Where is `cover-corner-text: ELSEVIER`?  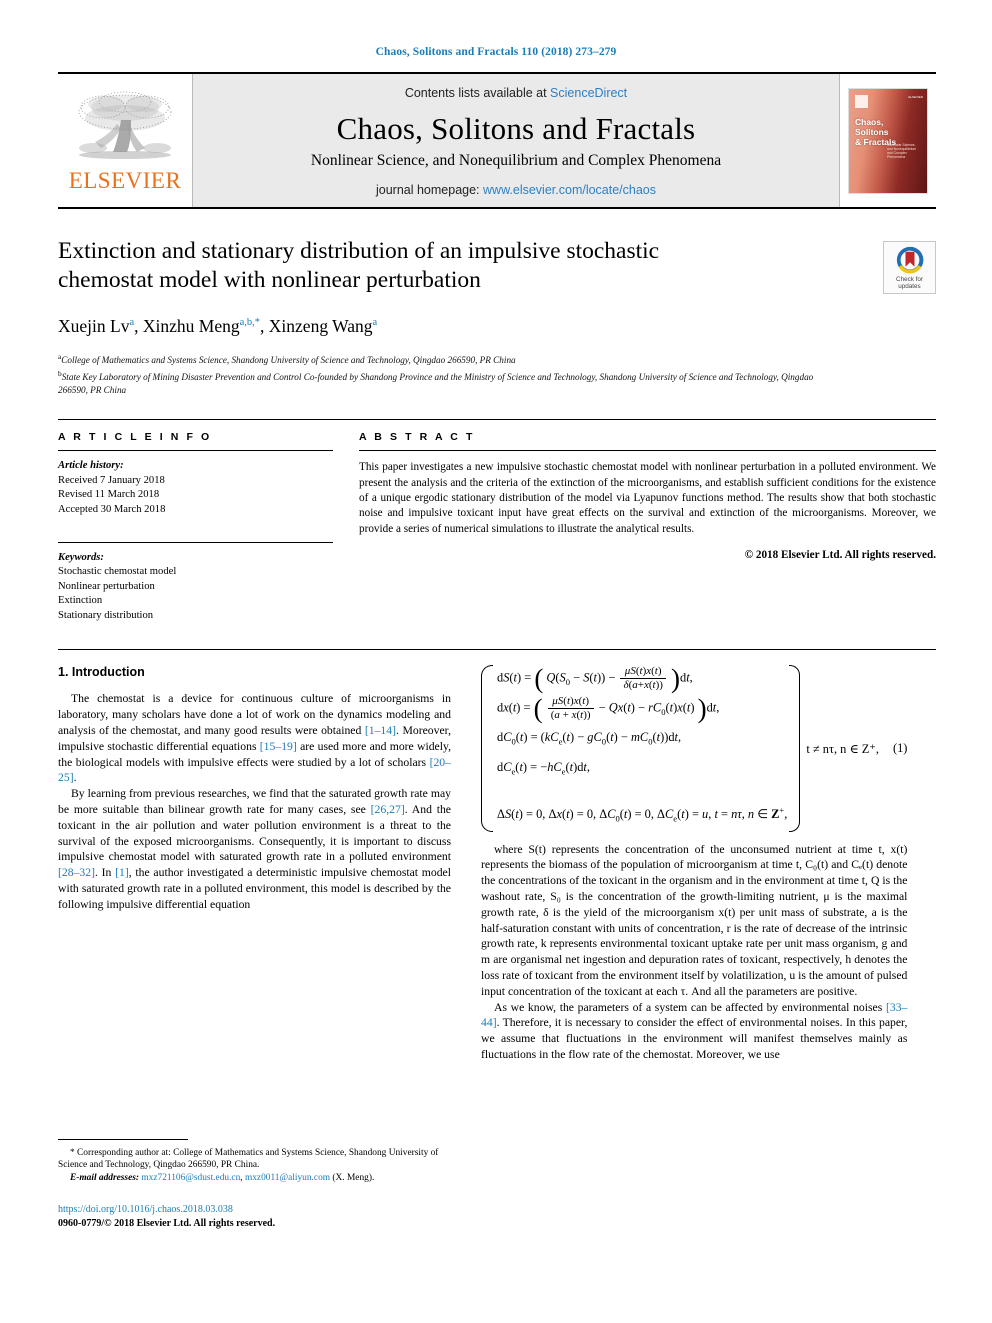
cover-corner-text: ELSEVIER is located at coordinates (915, 96).